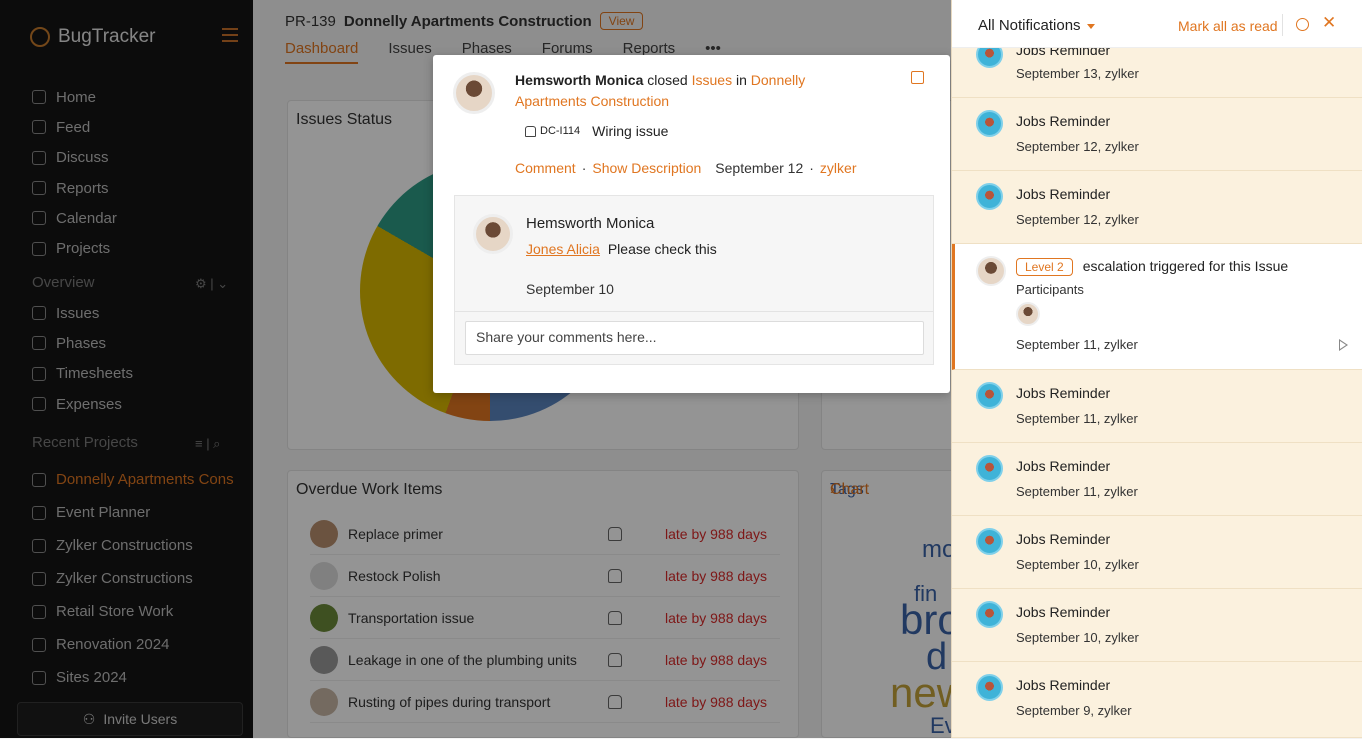 The width and height of the screenshot is (1362, 739). I want to click on issue-title: Wiring issue, so click(630, 131).